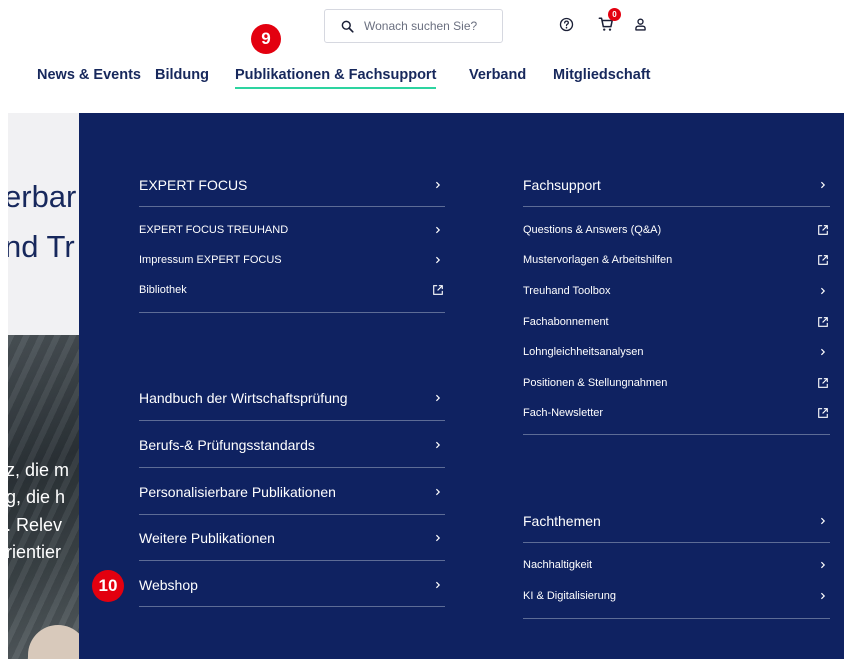 The image size is (844, 659). What do you see at coordinates (42, 196) in the screenshot?
I see `hero-title-line1: erbar` at bounding box center [42, 196].